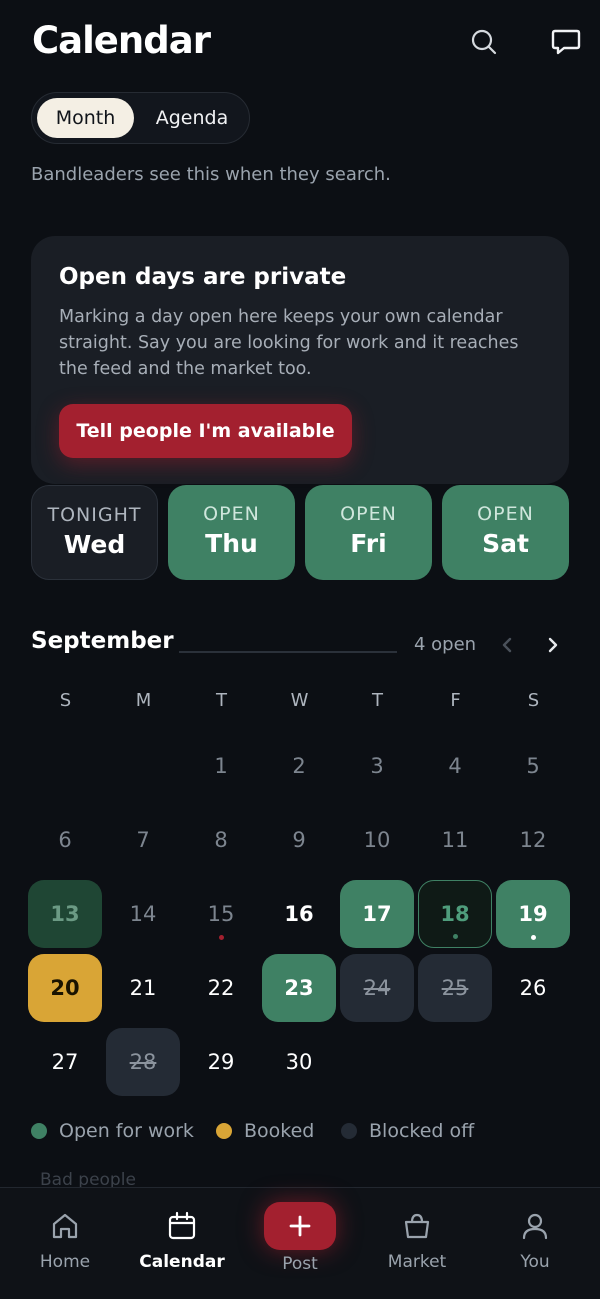 This screenshot has height=1299, width=600. Describe the element at coordinates (182, 1225) in the screenshot. I see `calendar-icon` at that location.